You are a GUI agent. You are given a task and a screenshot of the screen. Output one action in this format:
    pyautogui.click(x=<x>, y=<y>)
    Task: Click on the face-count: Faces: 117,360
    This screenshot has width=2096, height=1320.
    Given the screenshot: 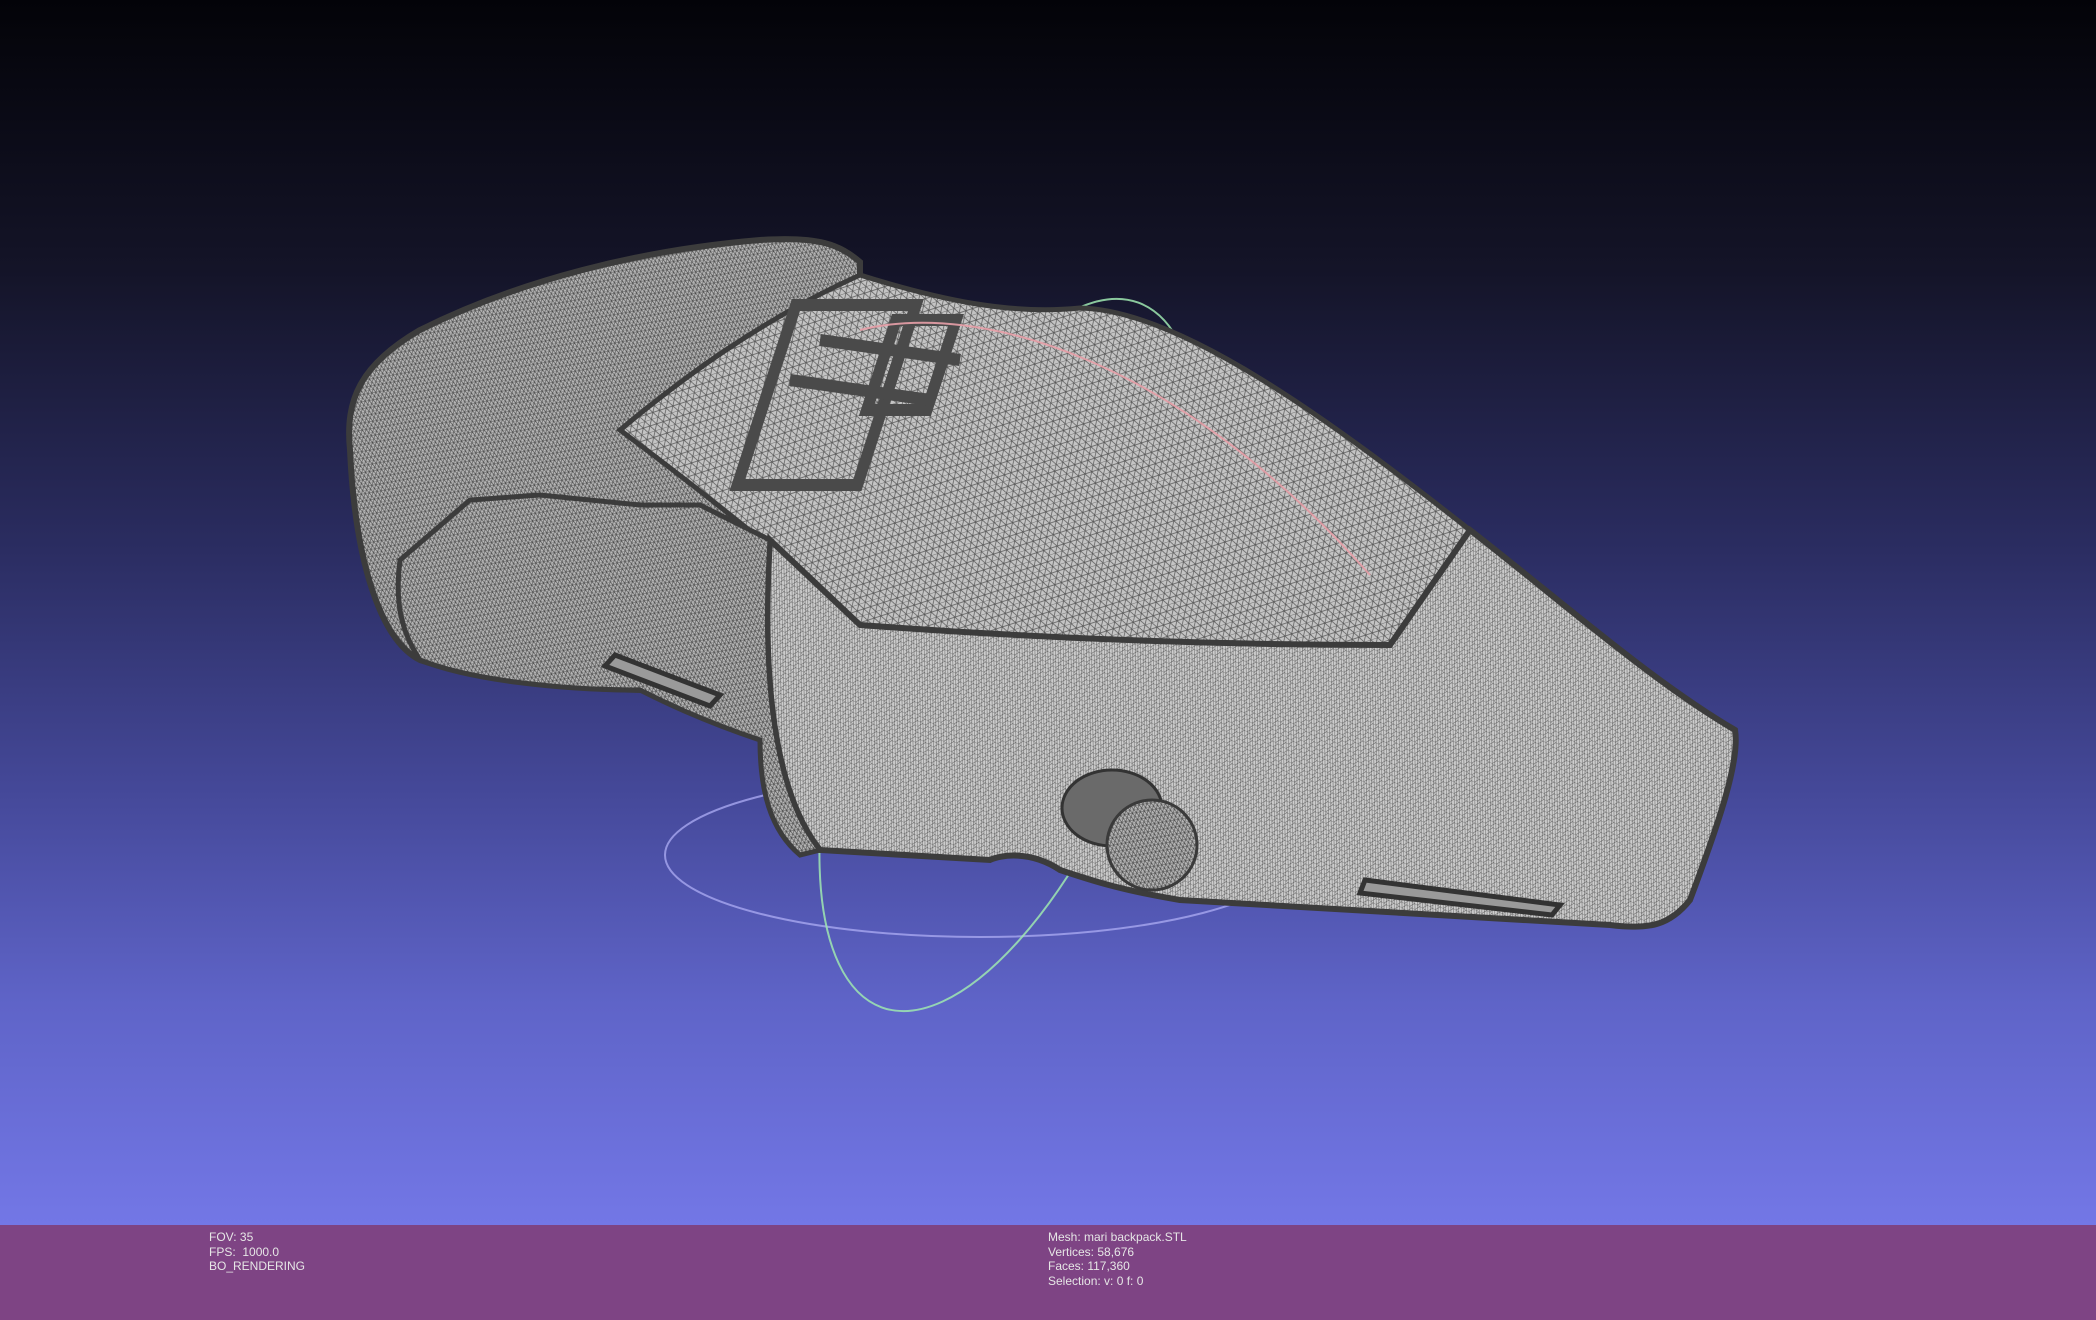 What is the action you would take?
    pyautogui.click(x=1089, y=1266)
    